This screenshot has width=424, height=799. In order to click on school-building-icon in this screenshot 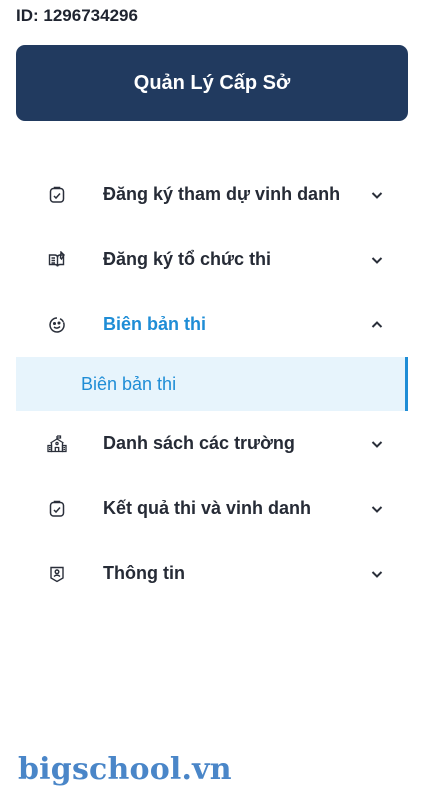, I will do `click(57, 444)`.